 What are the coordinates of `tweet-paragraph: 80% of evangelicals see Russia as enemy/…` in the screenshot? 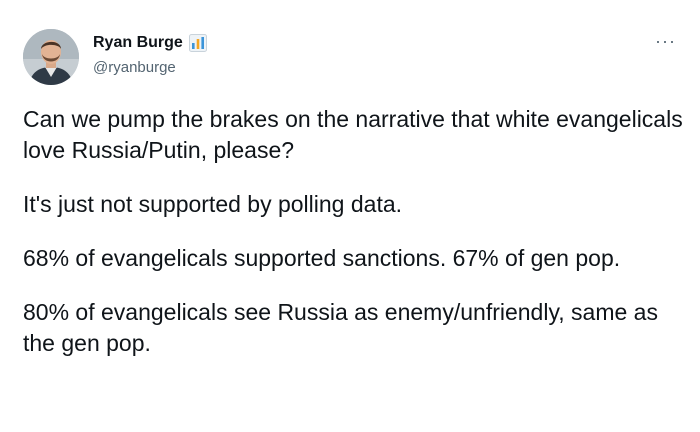 It's located at (340, 327).